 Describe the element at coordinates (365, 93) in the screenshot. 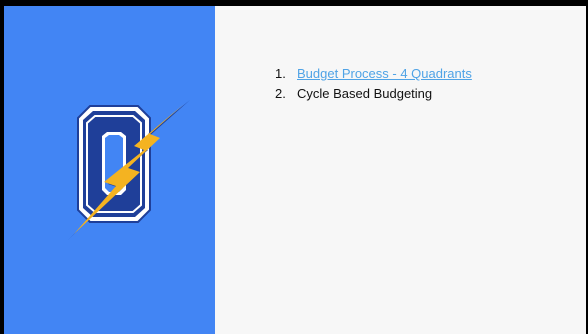

I see `agenda-item-label: Cycle Based Budgeting` at that location.